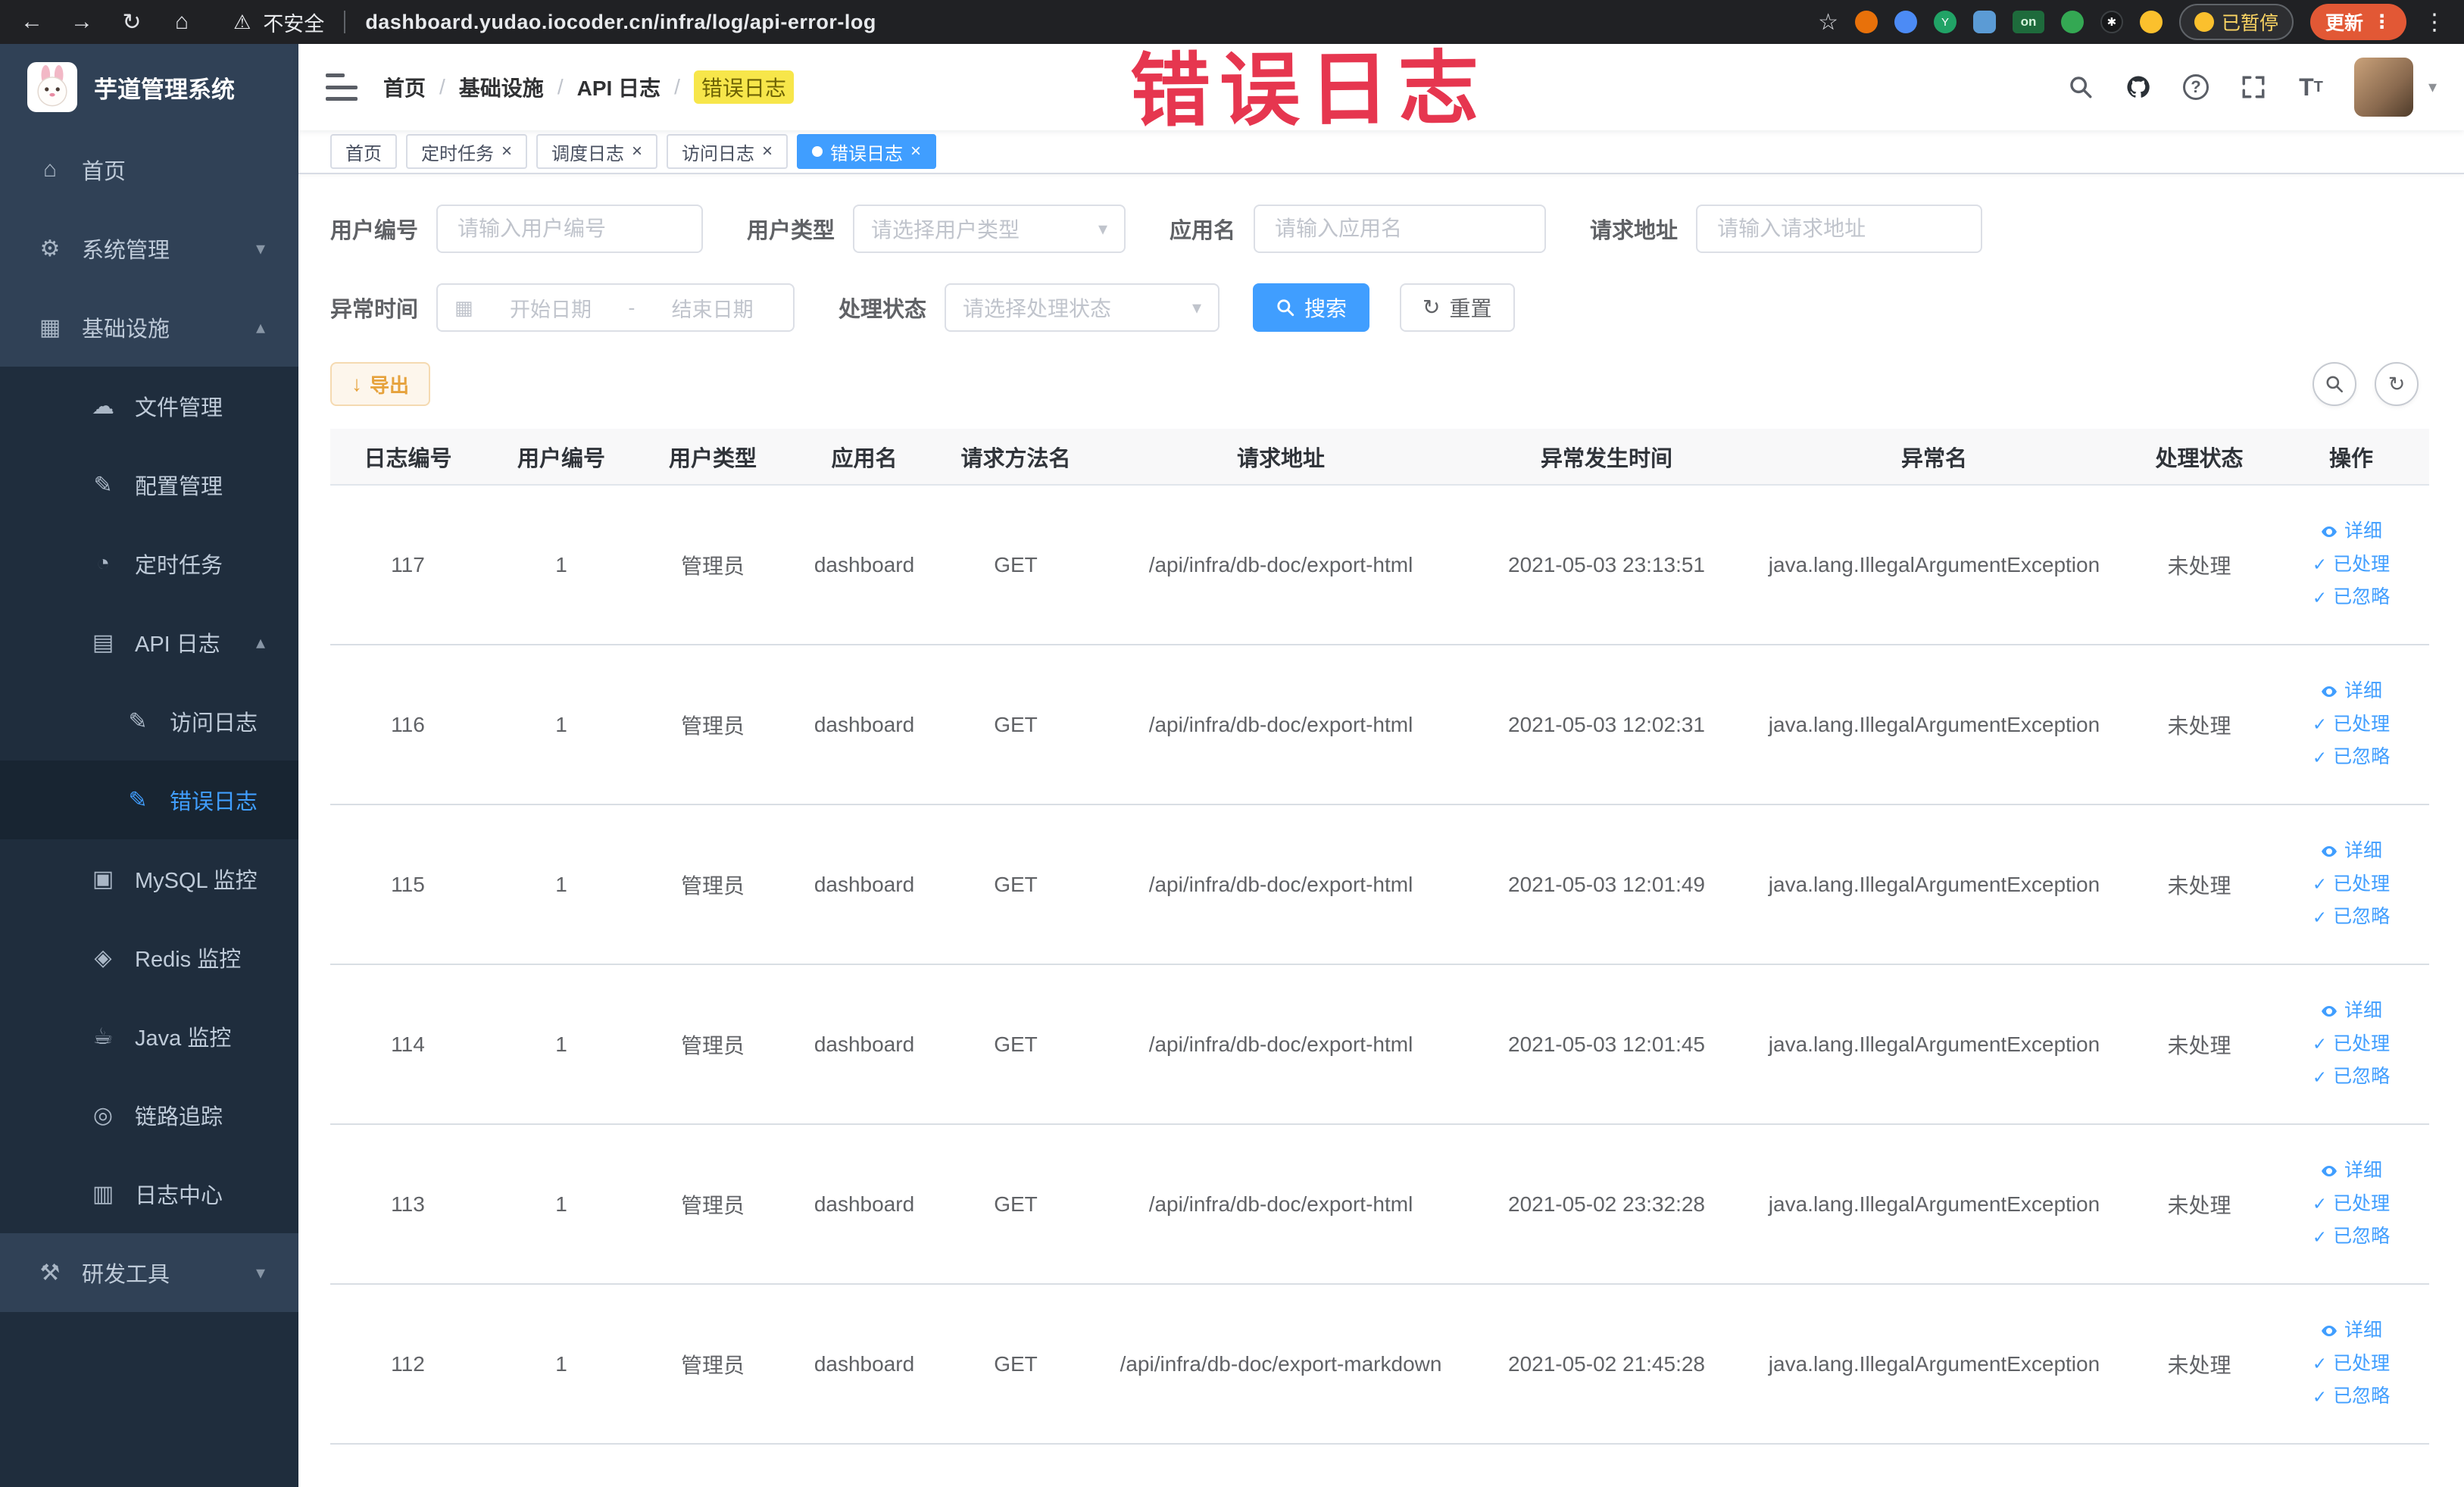  What do you see at coordinates (293, 22) in the screenshot?
I see `security-label: 不安全` at bounding box center [293, 22].